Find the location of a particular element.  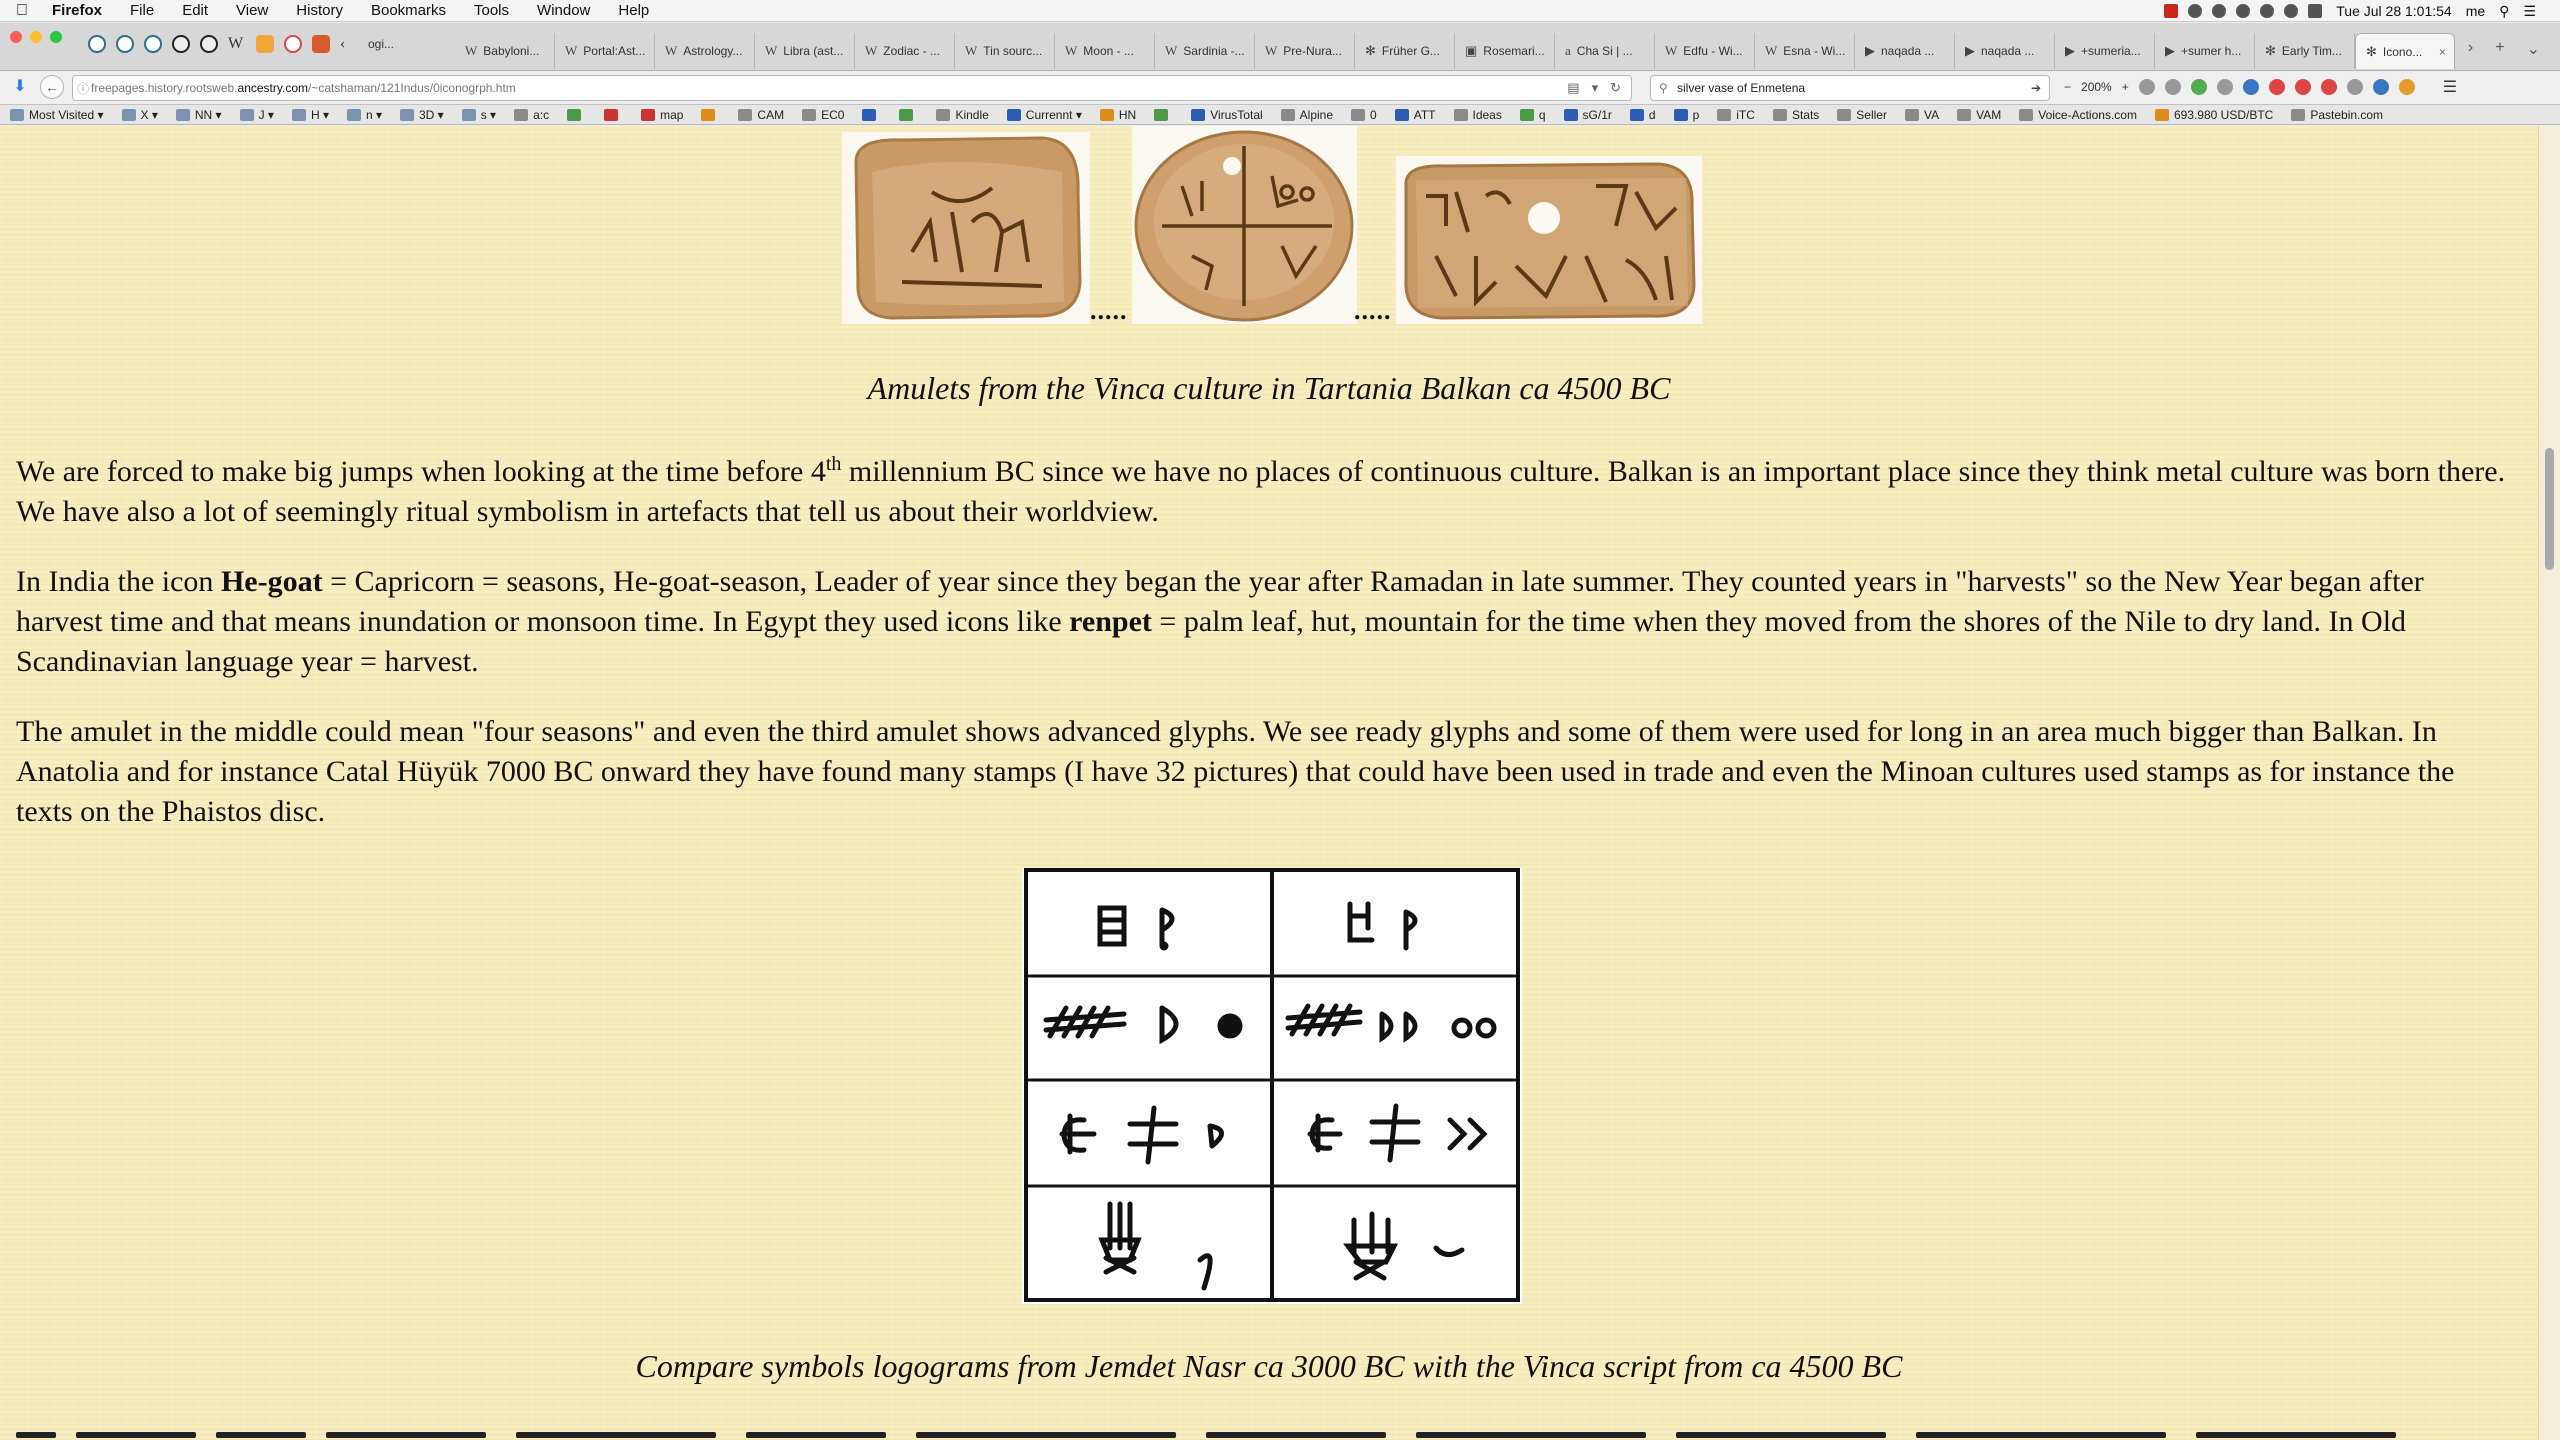

volume-icon is located at coordinates (2291, 11).